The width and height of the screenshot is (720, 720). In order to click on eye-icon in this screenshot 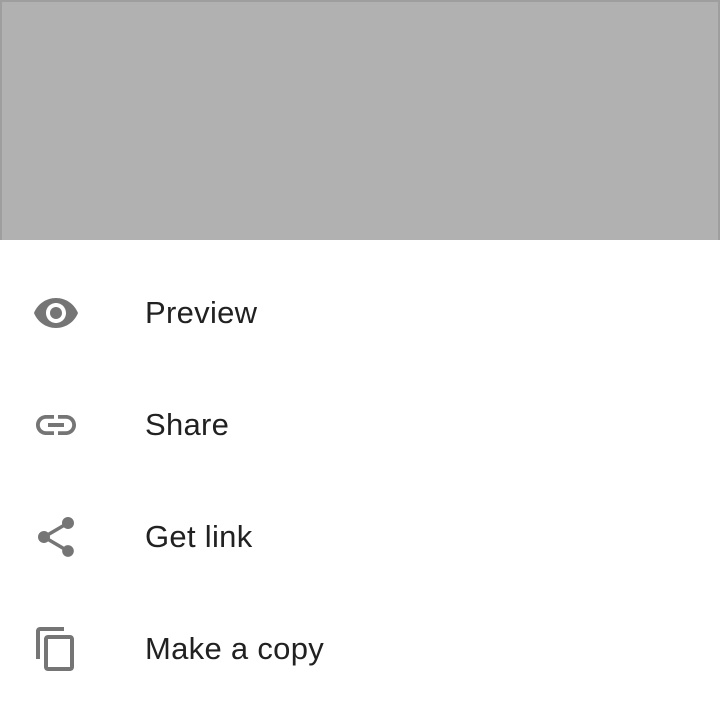, I will do `click(56, 313)`.